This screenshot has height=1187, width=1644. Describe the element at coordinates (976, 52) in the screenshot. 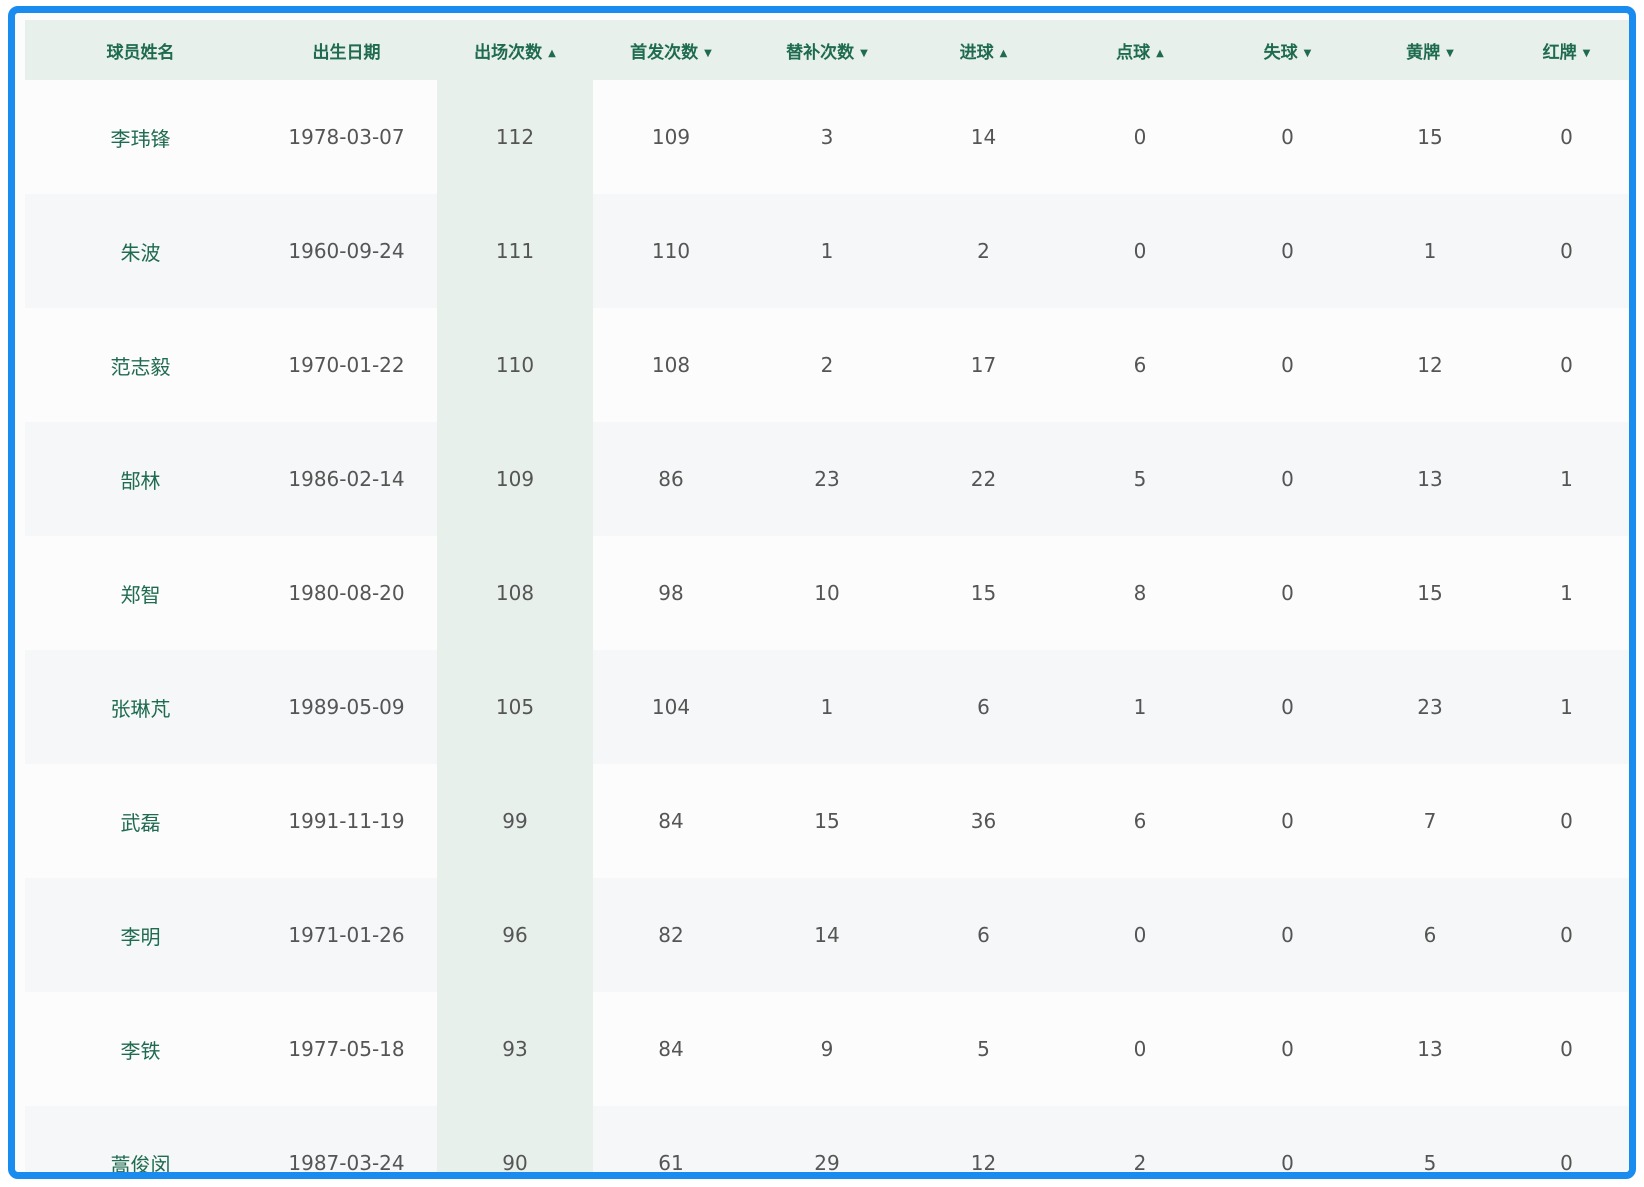

I see `column-header-label: 进球` at that location.